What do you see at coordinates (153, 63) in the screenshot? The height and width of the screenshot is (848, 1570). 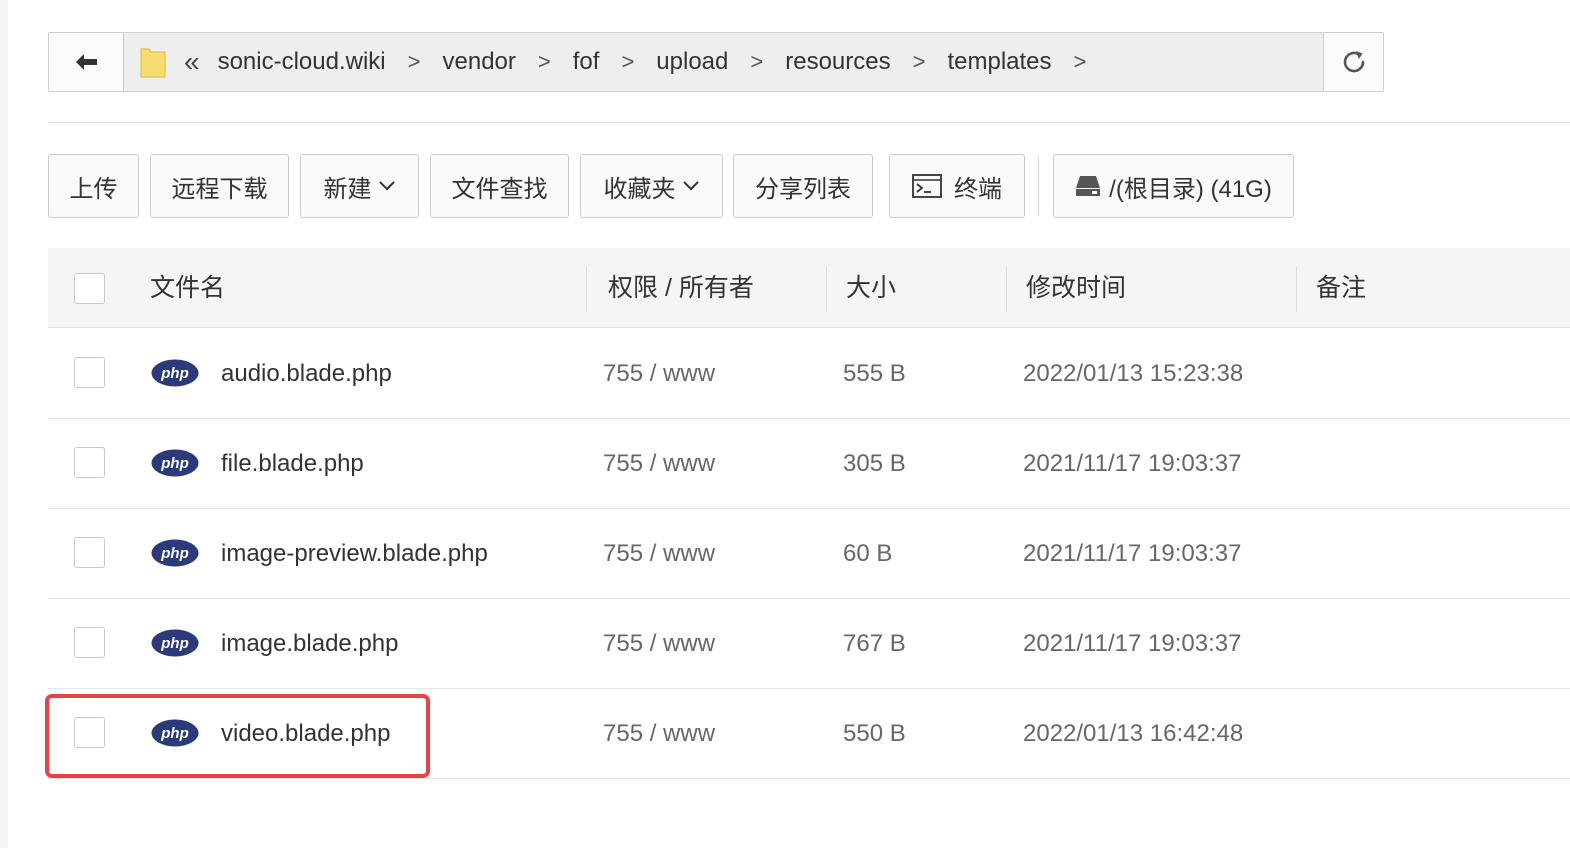 I see `folder-icon` at bounding box center [153, 63].